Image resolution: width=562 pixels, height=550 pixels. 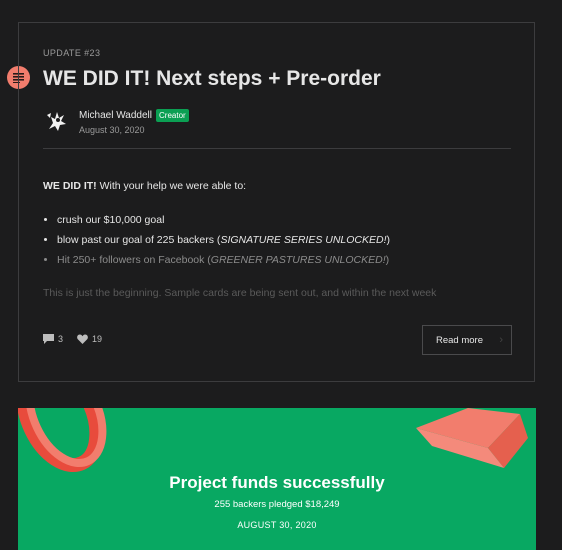 What do you see at coordinates (501, 340) in the screenshot?
I see `arrow-right-icon: ›` at bounding box center [501, 340].